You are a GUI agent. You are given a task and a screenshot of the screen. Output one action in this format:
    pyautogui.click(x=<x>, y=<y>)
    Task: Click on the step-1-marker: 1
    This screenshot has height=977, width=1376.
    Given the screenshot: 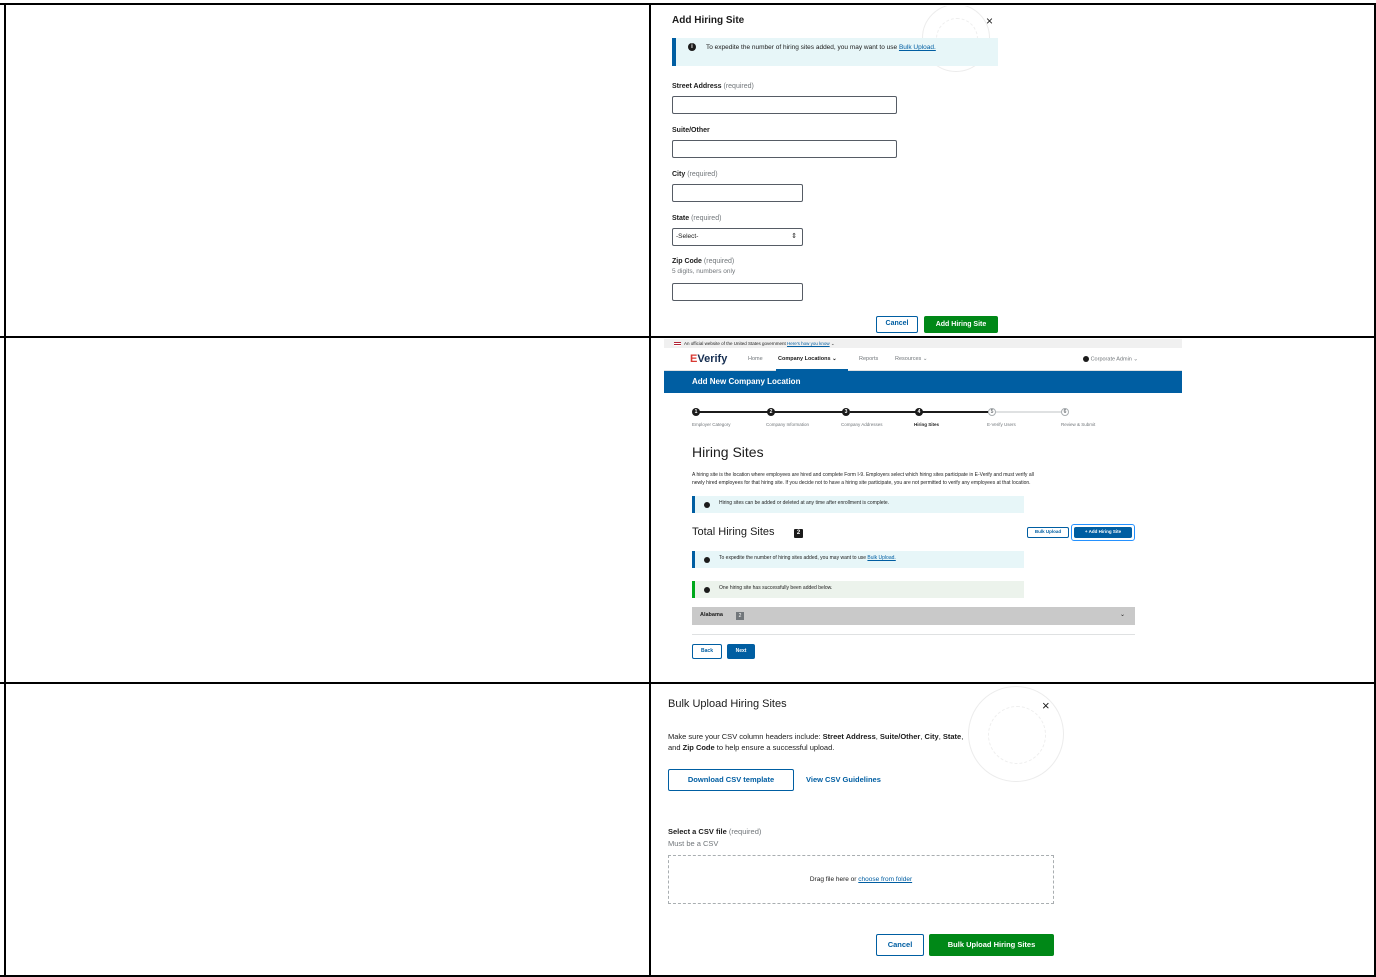 What is the action you would take?
    pyautogui.click(x=696, y=412)
    